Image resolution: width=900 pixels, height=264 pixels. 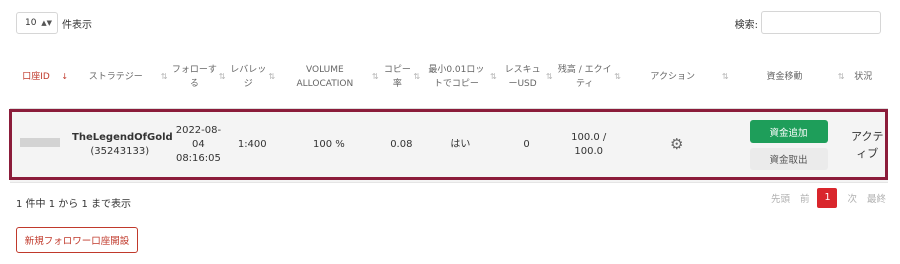 What do you see at coordinates (120, 151) in the screenshot?
I see `strategy-id: (35243133)` at bounding box center [120, 151].